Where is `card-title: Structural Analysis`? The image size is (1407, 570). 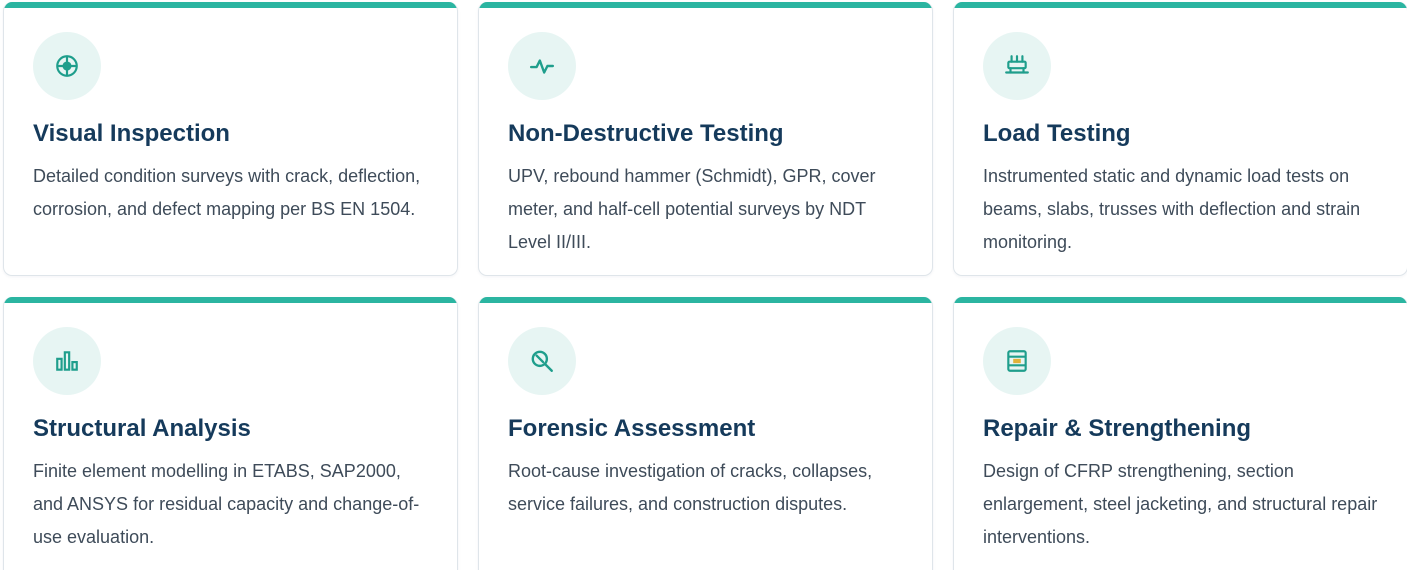
card-title: Structural Analysis is located at coordinates (142, 428).